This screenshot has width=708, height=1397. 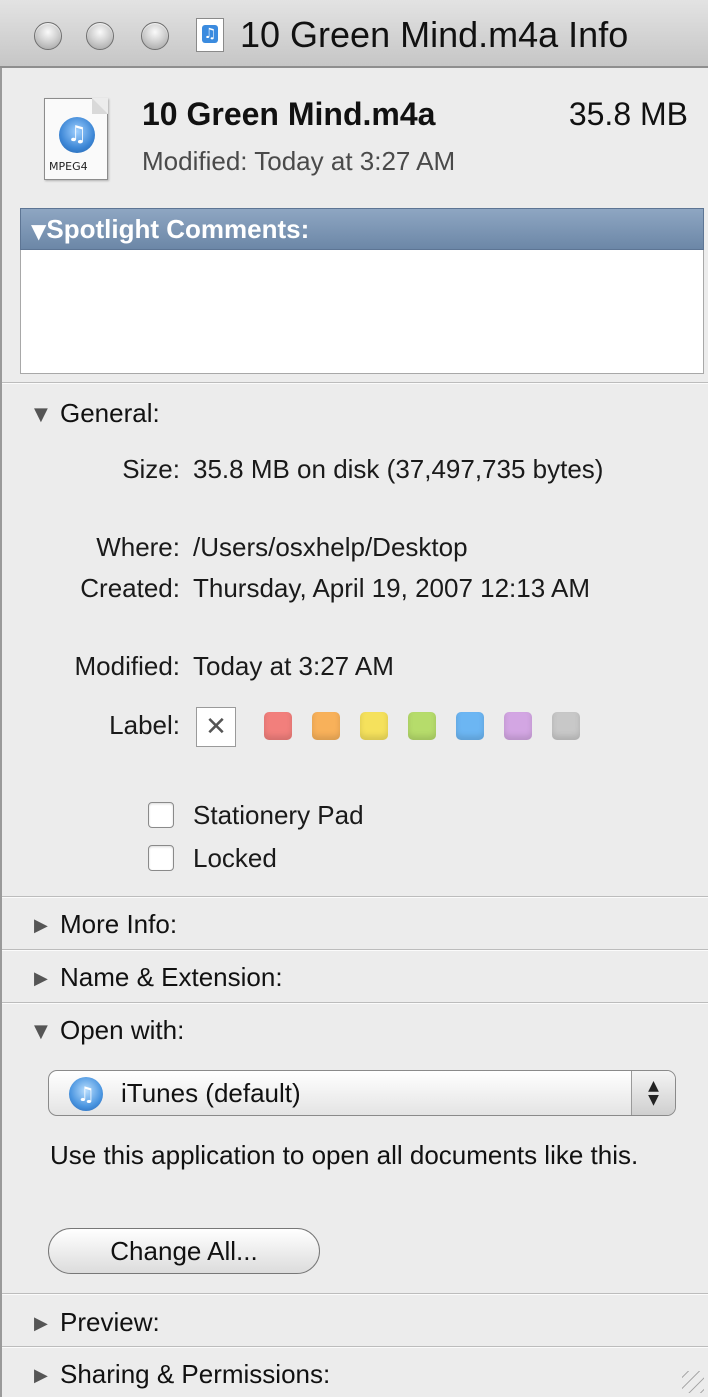 I want to click on minimize-button, so click(x=100, y=36).